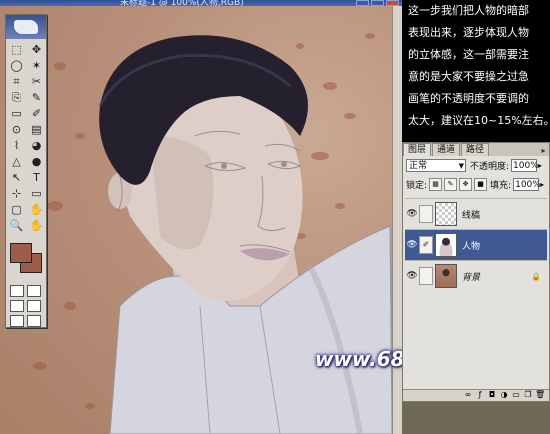 The image size is (550, 434). What do you see at coordinates (468, 32) in the screenshot?
I see `tutorial-line-2: 表现出来，逐步体现人物` at bounding box center [468, 32].